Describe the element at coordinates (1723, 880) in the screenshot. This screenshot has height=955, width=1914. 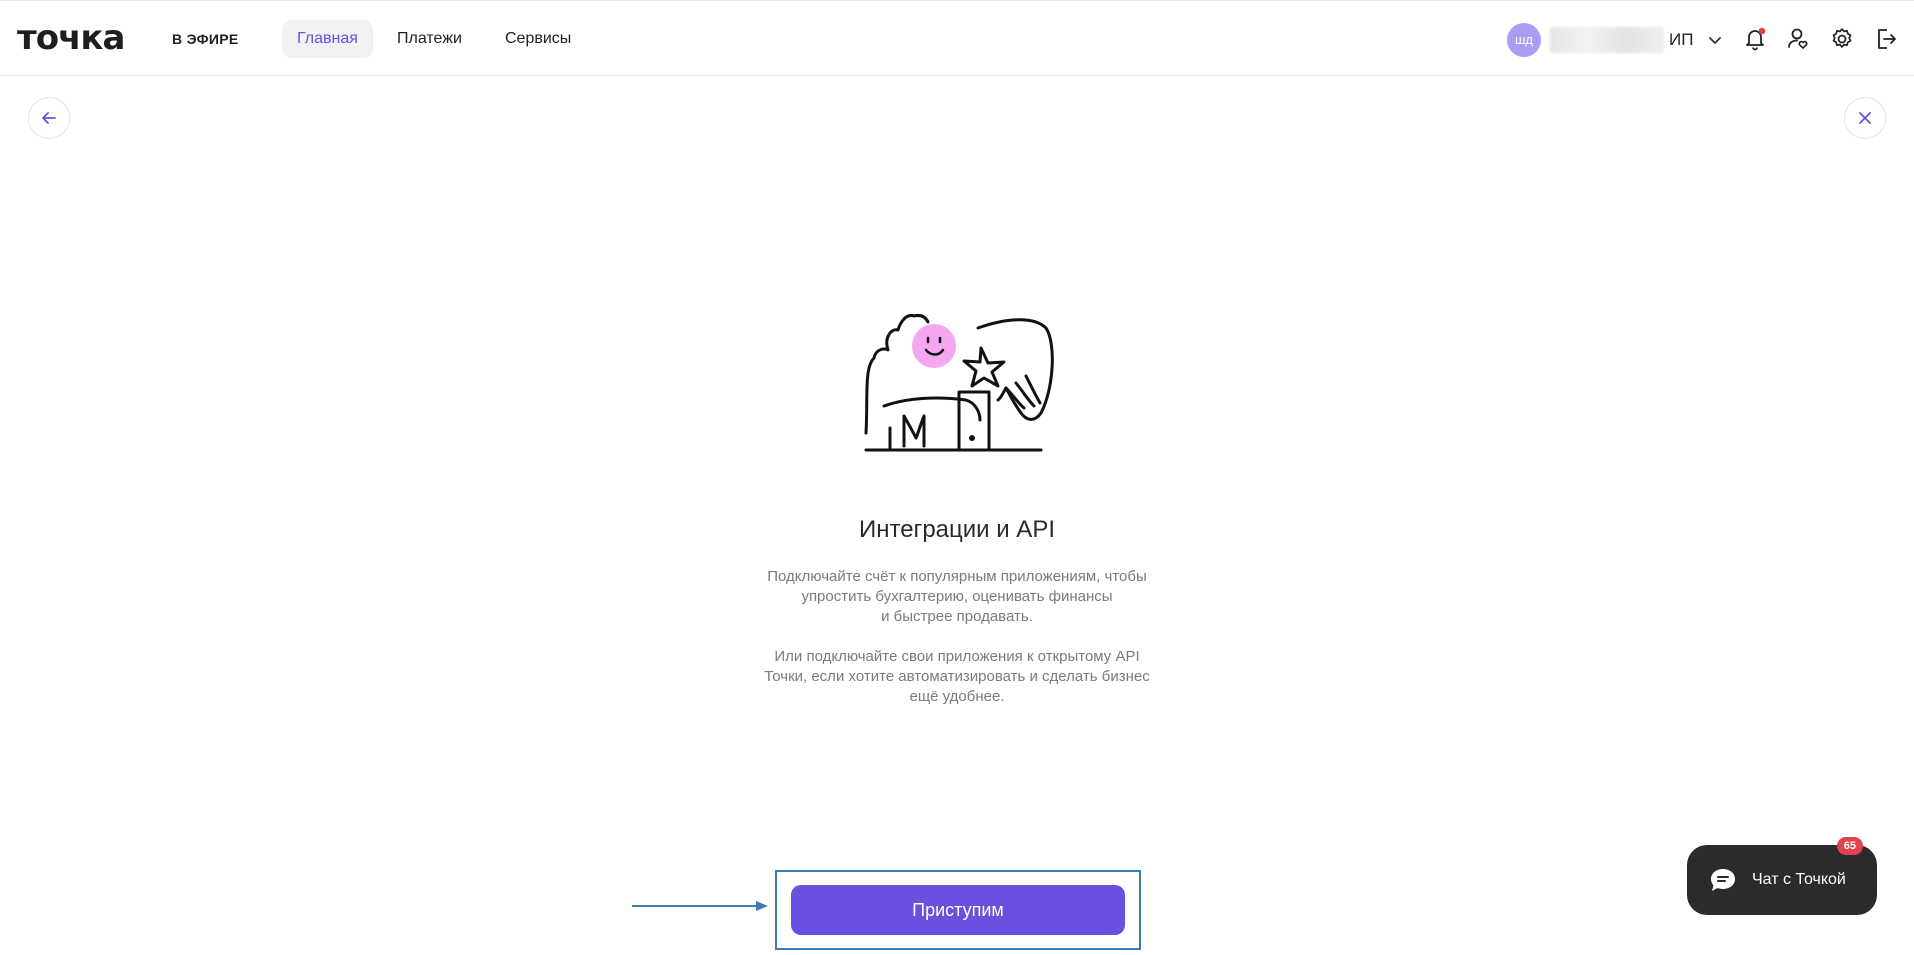
I see `chat-bubble-icon` at that location.